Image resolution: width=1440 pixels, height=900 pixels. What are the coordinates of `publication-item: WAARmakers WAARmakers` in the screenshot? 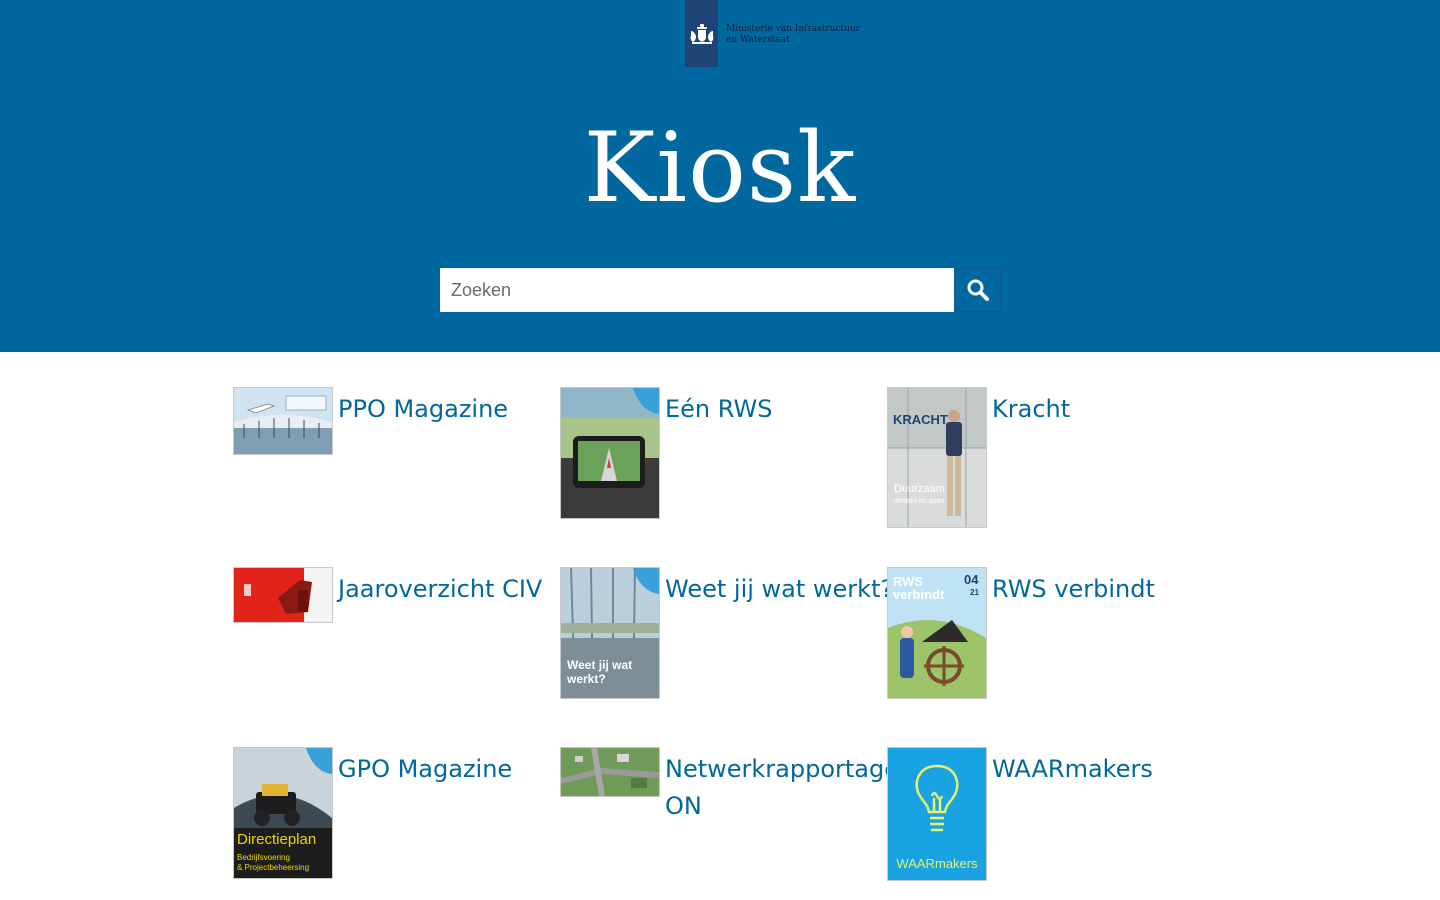 It's located at (1020, 814).